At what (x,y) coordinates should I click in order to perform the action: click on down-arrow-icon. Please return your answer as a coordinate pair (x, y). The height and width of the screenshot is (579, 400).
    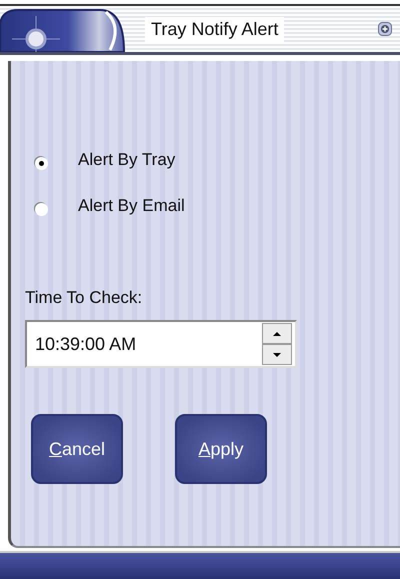
    Looking at the image, I should click on (277, 354).